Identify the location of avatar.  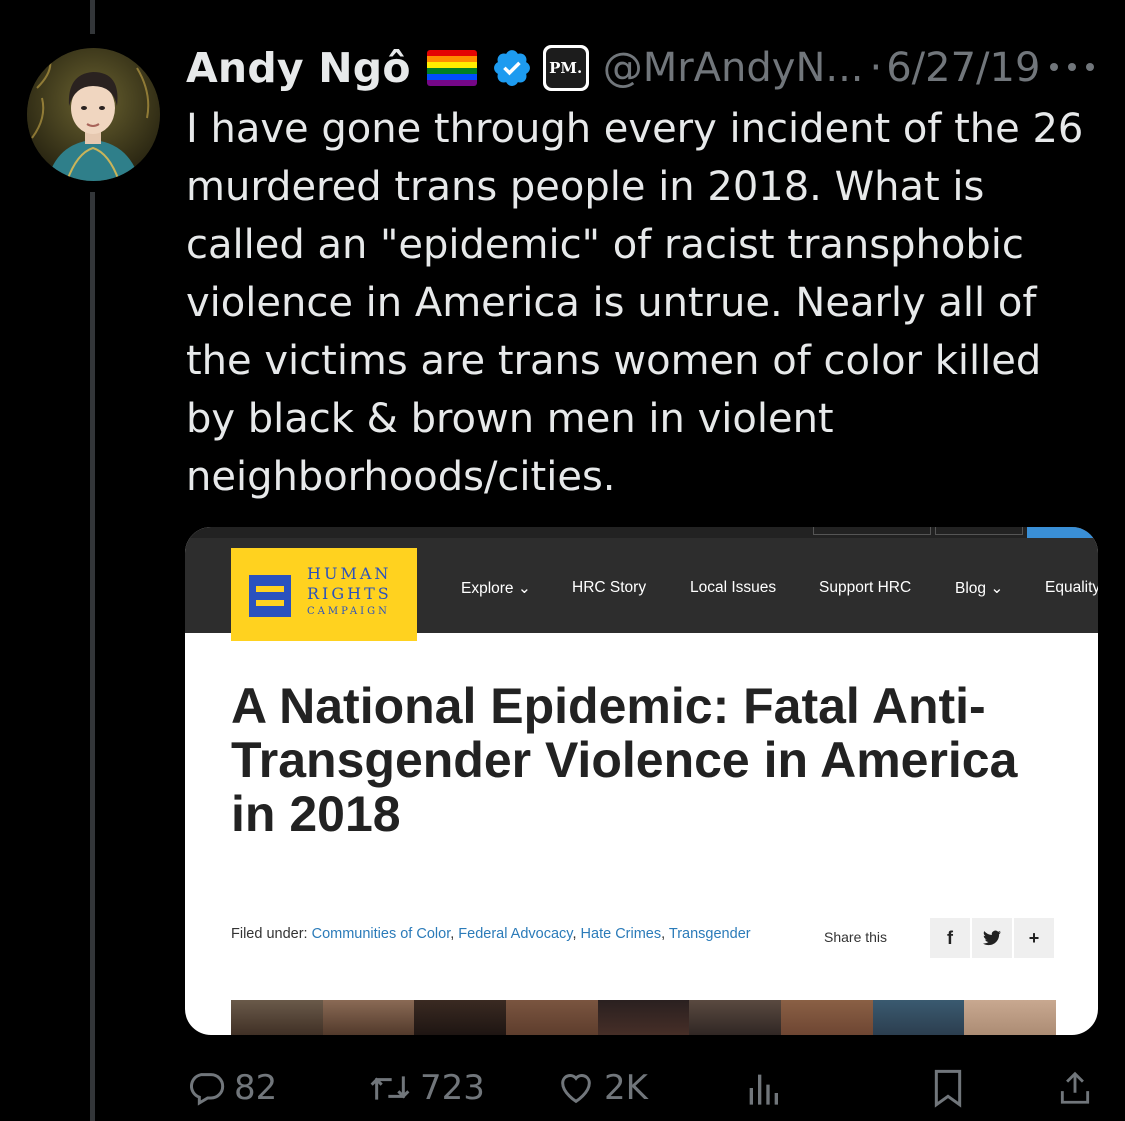
(93, 114).